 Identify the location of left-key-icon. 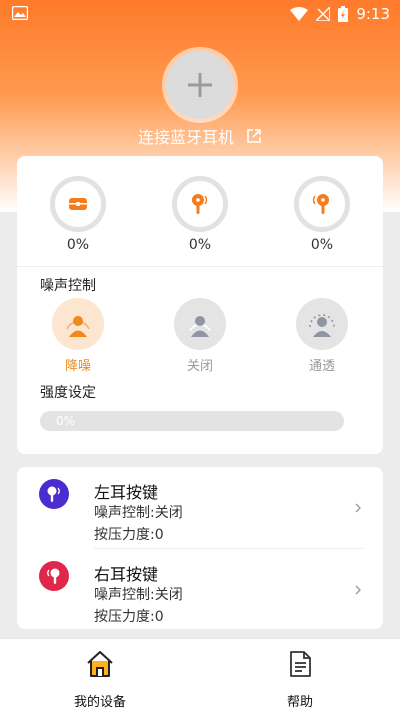
(54, 494).